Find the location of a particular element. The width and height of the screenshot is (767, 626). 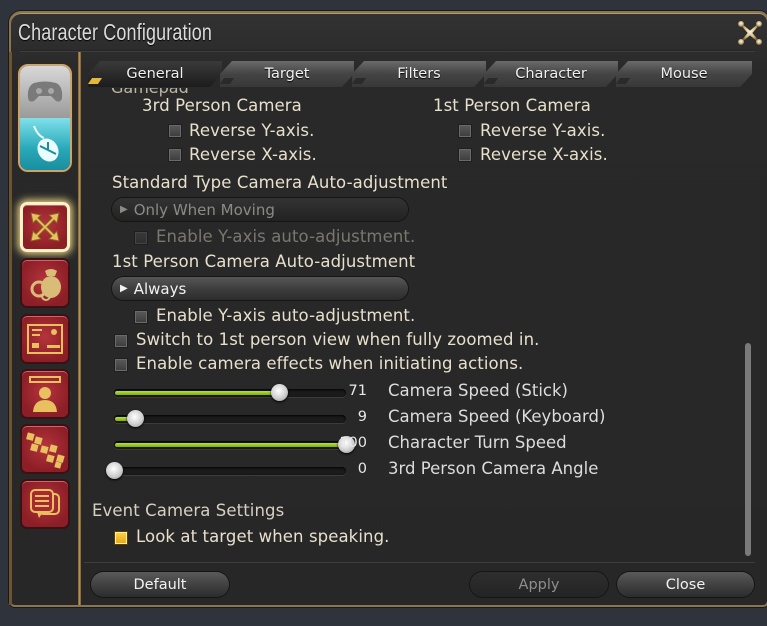

sidebar-item-character is located at coordinates (45, 394).